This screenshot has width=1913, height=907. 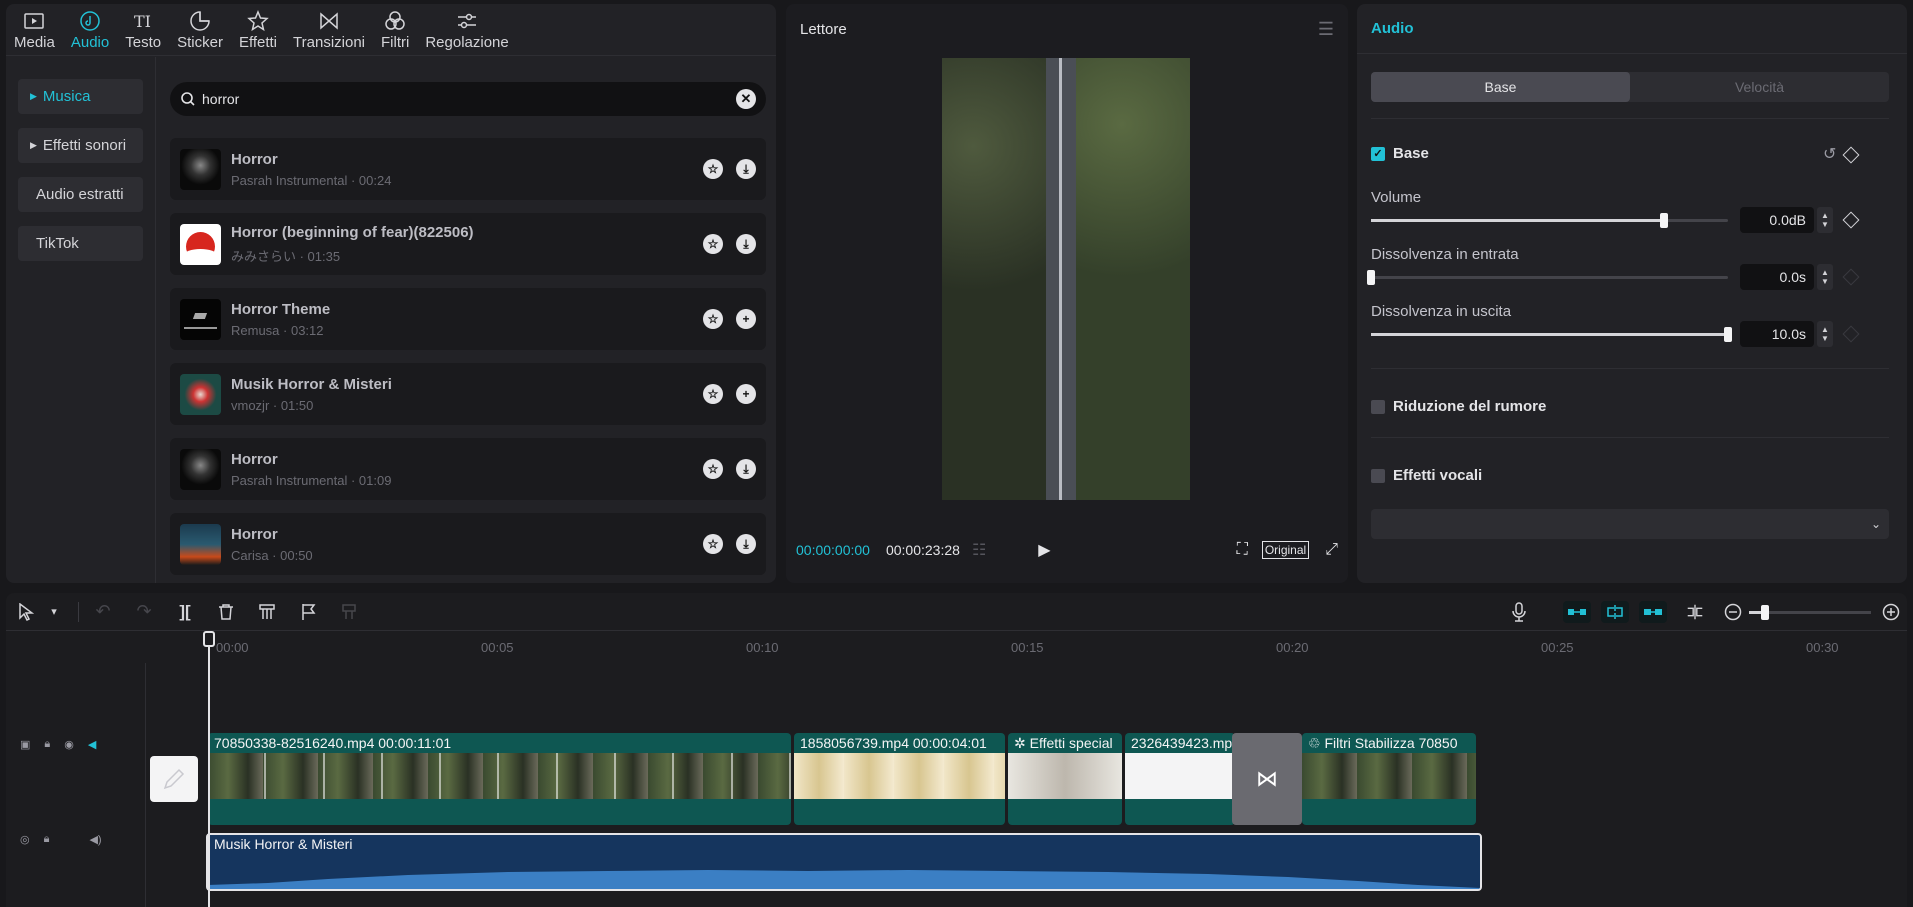 I want to click on audio-clip: Musik Horror & Misteri, so click(x=844, y=862).